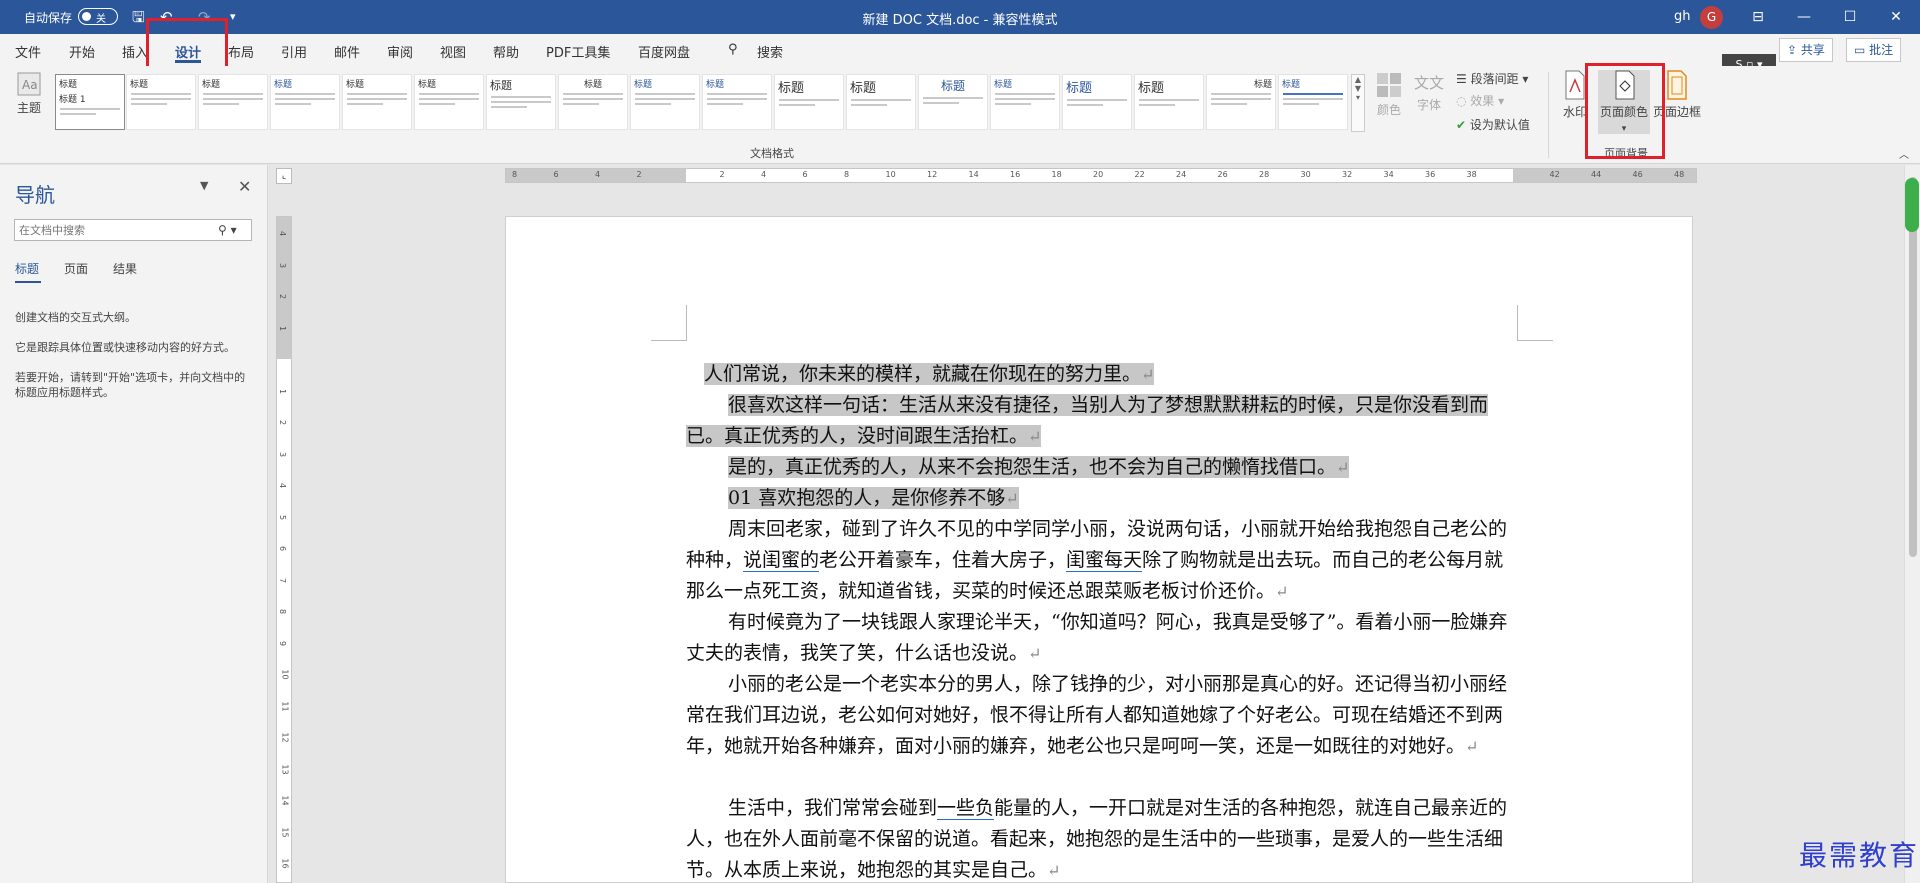  Describe the element at coordinates (283, 391) in the screenshot. I see `ruler-number: 1` at that location.